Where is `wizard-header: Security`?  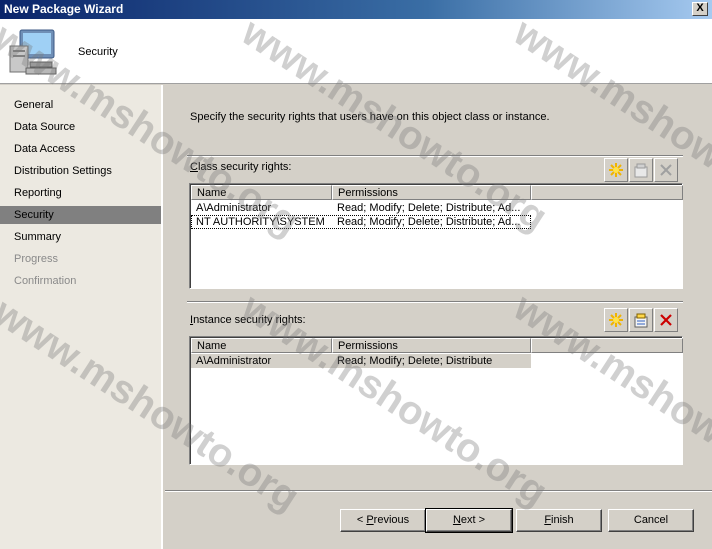
wizard-header: Security is located at coordinates (356, 51).